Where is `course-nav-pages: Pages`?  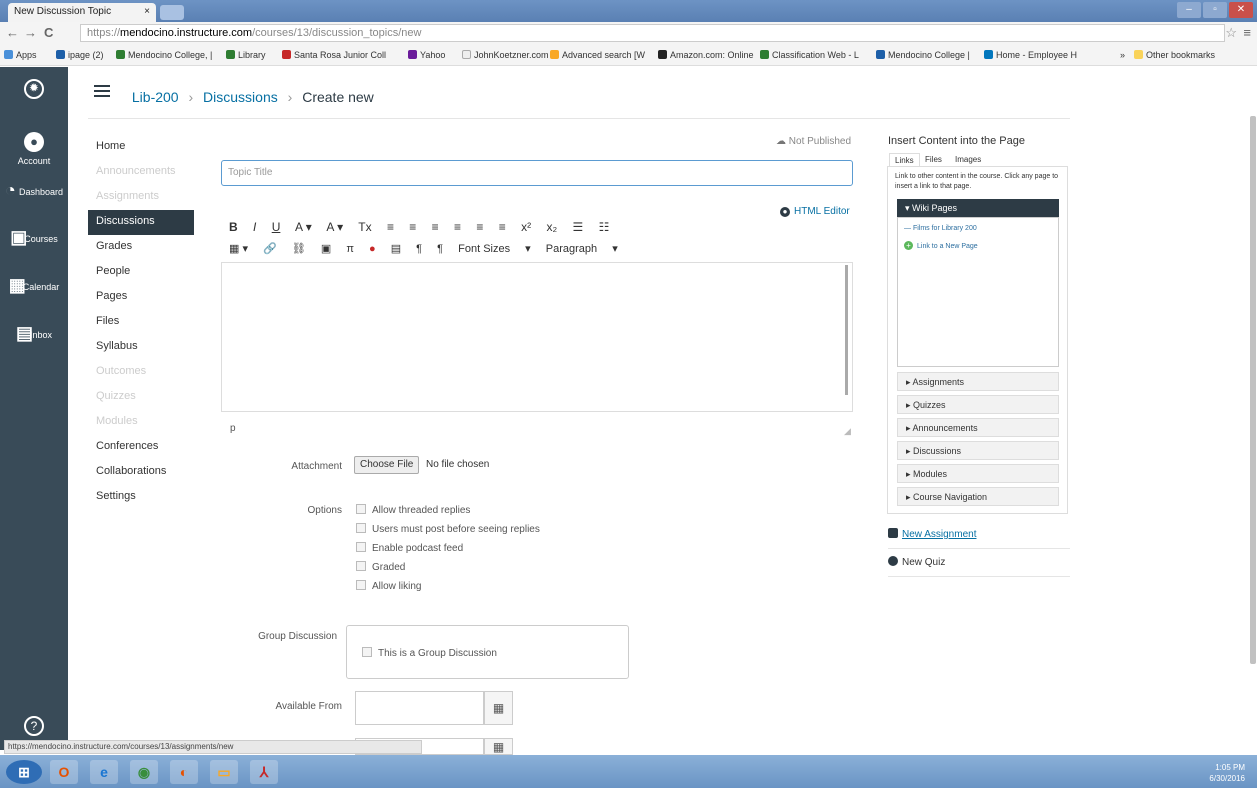 course-nav-pages: Pages is located at coordinates (141, 297).